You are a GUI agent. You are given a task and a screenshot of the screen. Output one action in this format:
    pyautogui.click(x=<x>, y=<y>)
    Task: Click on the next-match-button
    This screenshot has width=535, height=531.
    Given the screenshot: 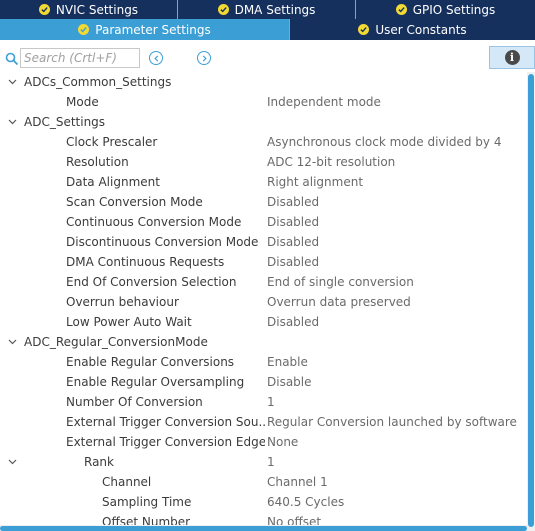 What is the action you would take?
    pyautogui.click(x=204, y=58)
    